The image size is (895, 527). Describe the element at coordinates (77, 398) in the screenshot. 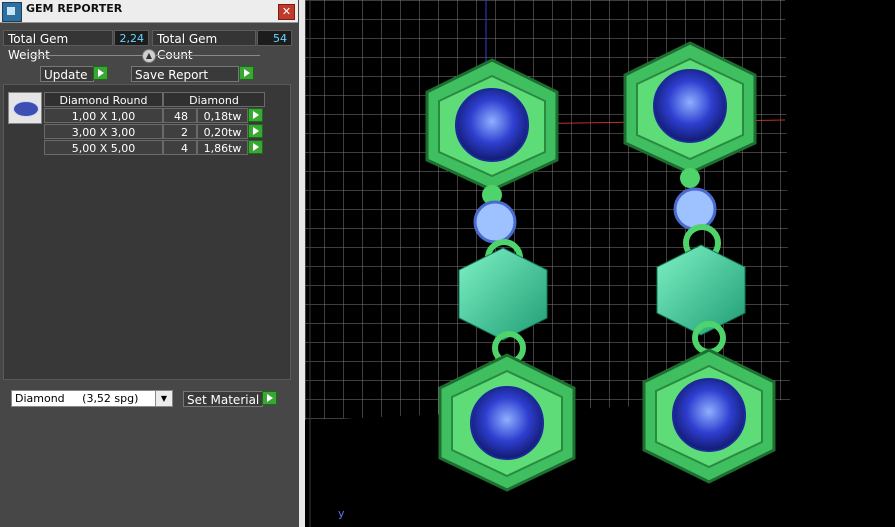

I see `material-select-value: Diamond (3,52 spg)` at that location.